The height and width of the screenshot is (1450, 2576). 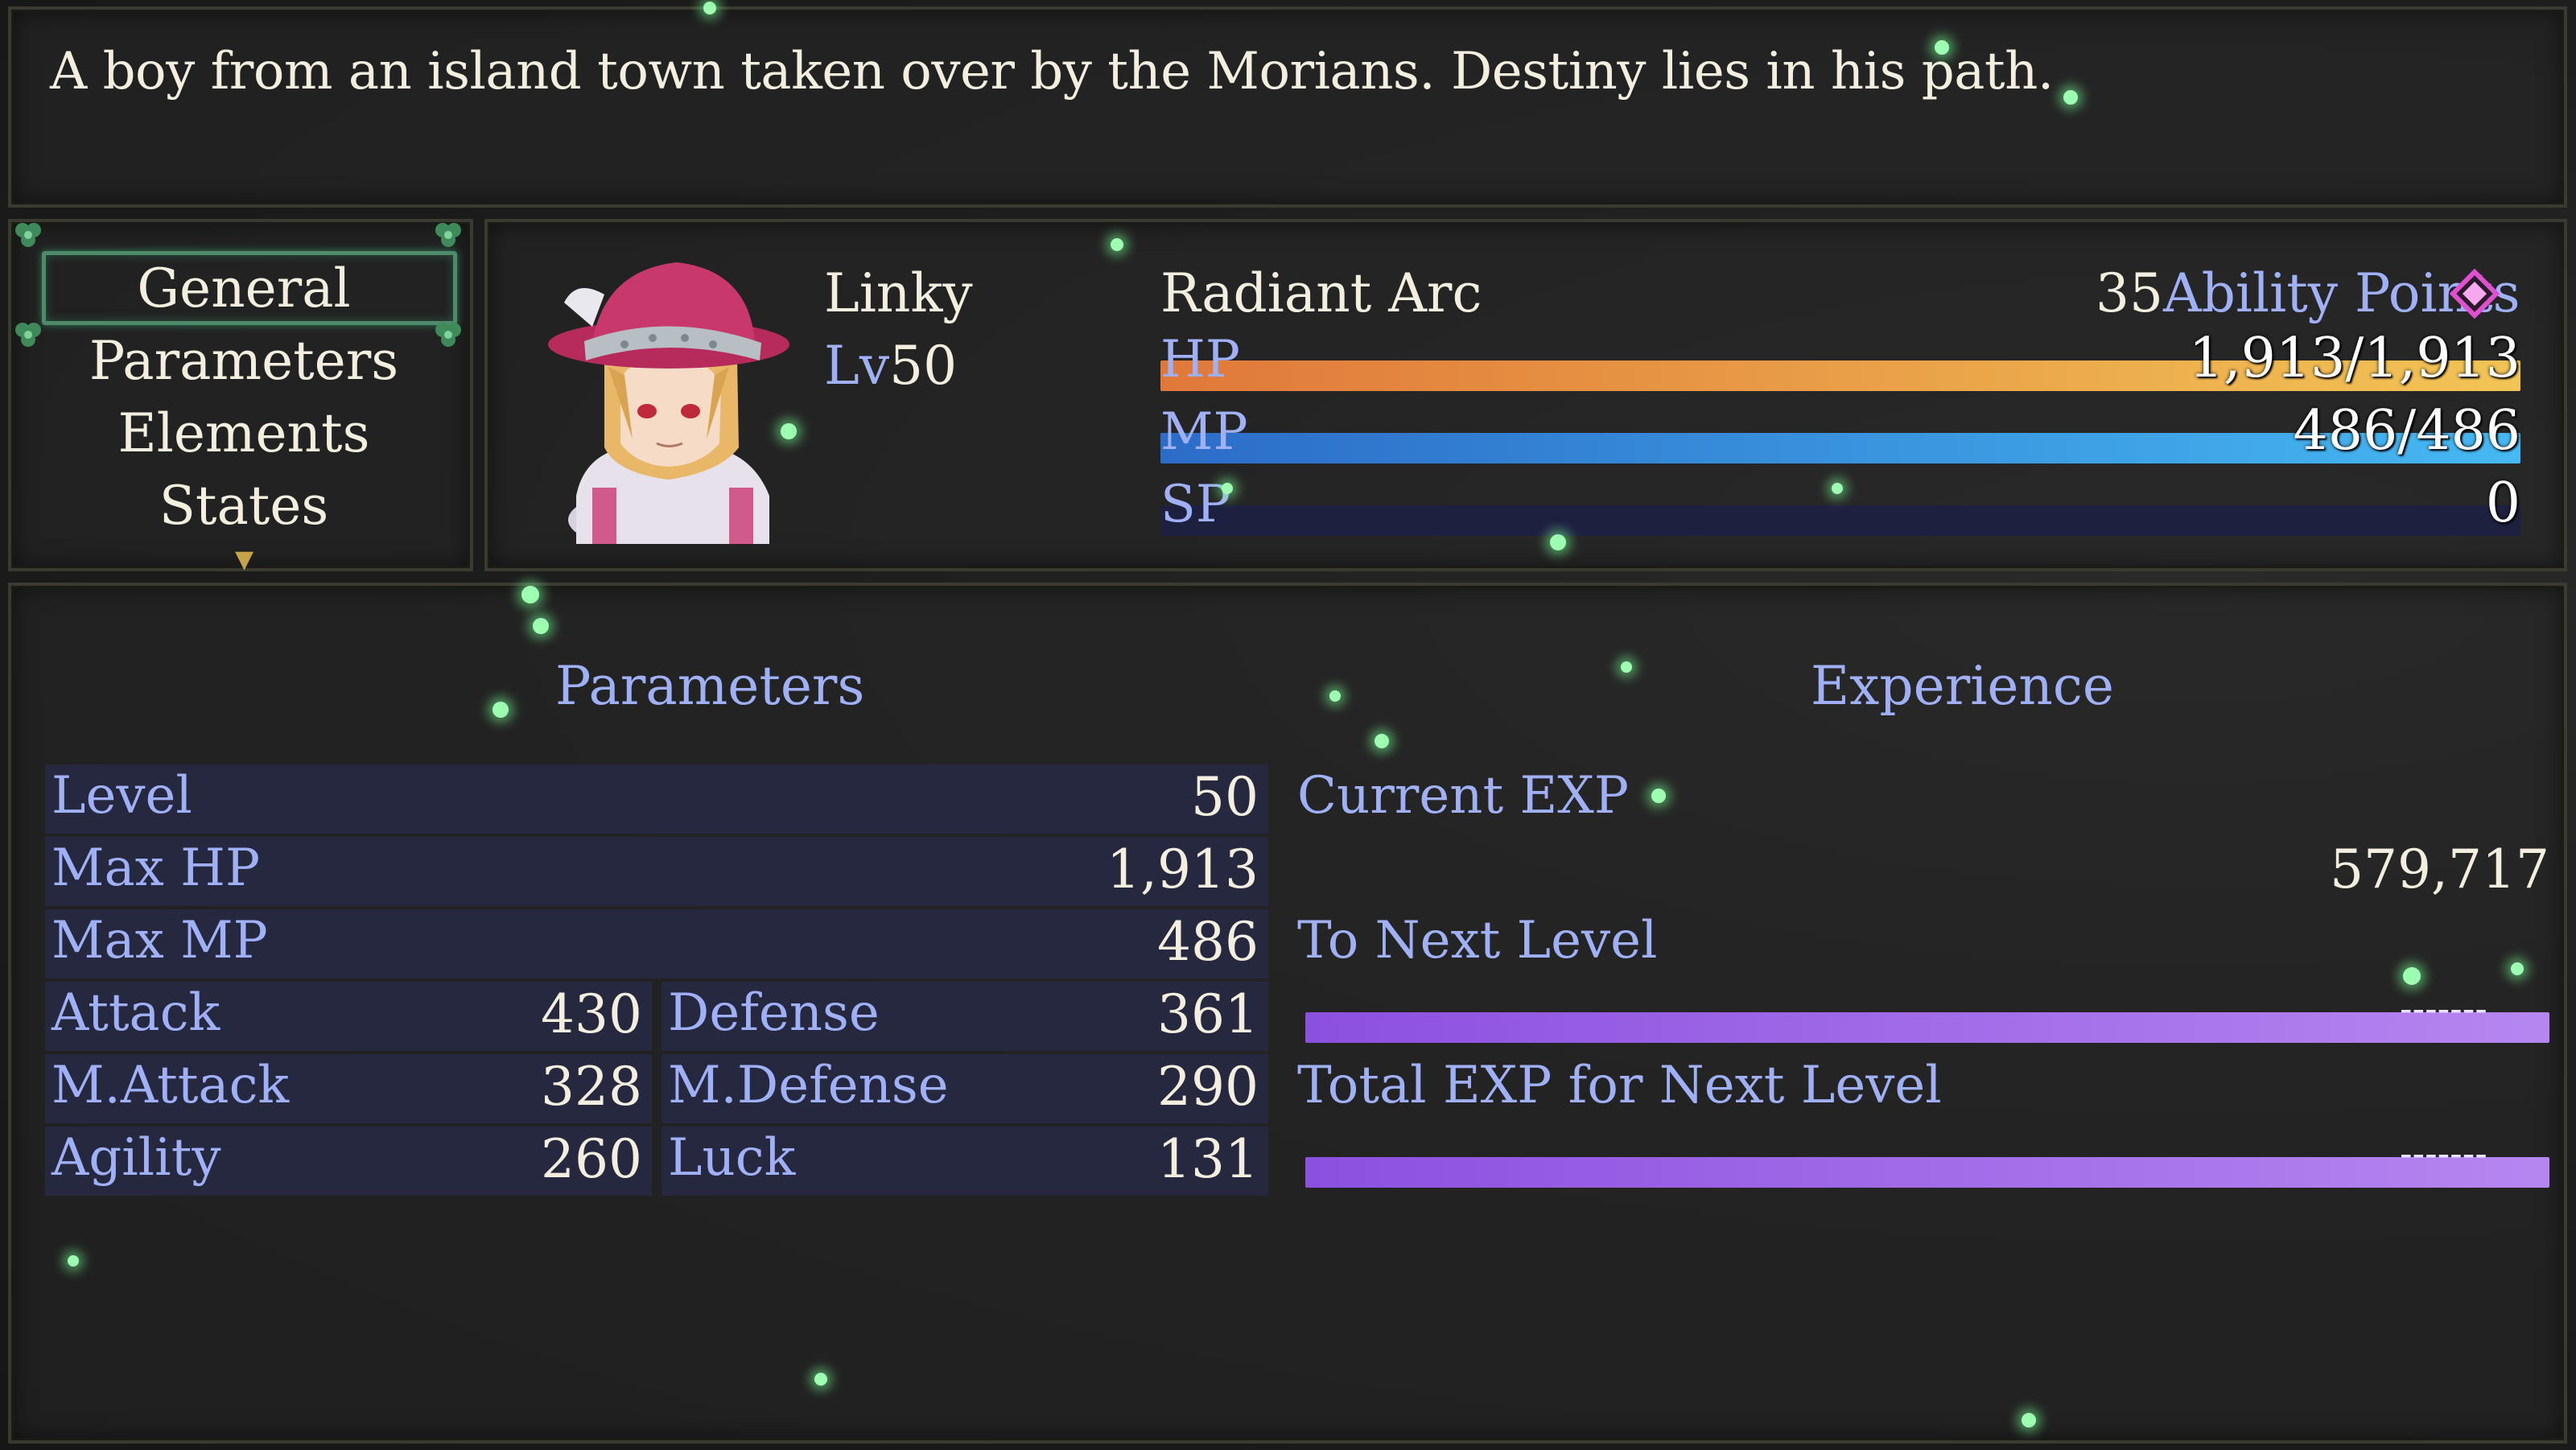 I want to click on mp-value: 486/486, so click(x=2407, y=431).